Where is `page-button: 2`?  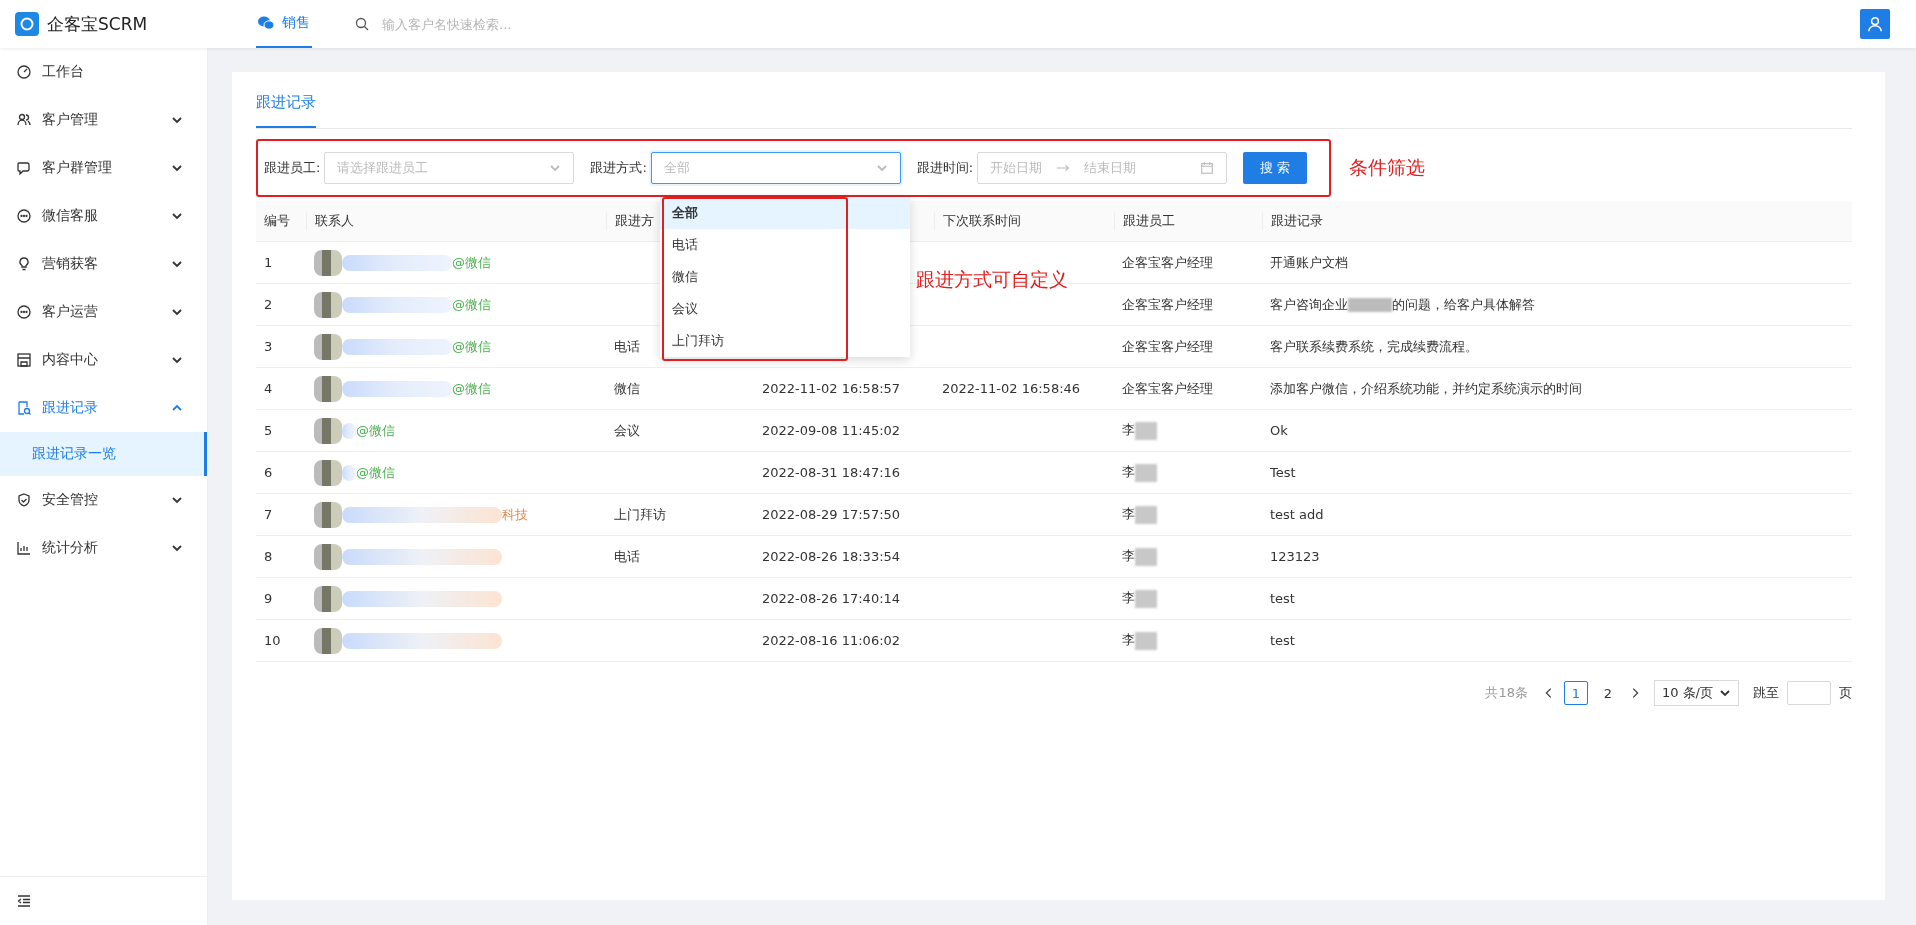
page-button: 2 is located at coordinates (1607, 693).